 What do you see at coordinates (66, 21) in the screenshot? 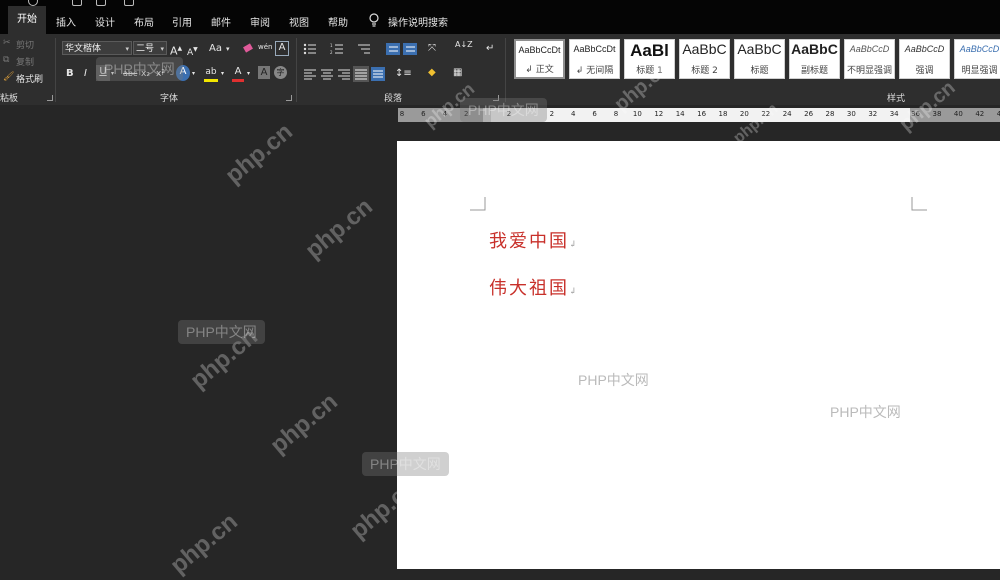
I see `tab-insert: 插入` at bounding box center [66, 21].